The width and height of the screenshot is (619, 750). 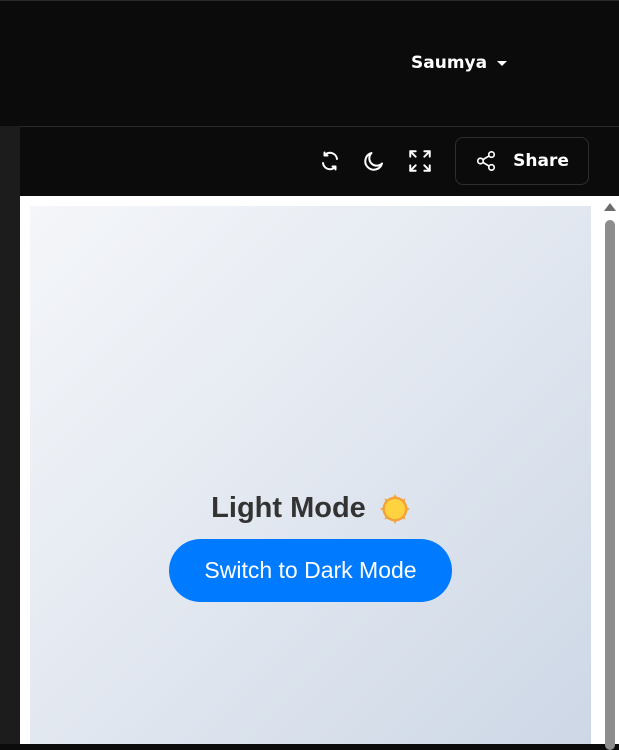 What do you see at coordinates (310, 570) in the screenshot?
I see `switch-to-dark-mode-button: Switch to Dark Mode` at bounding box center [310, 570].